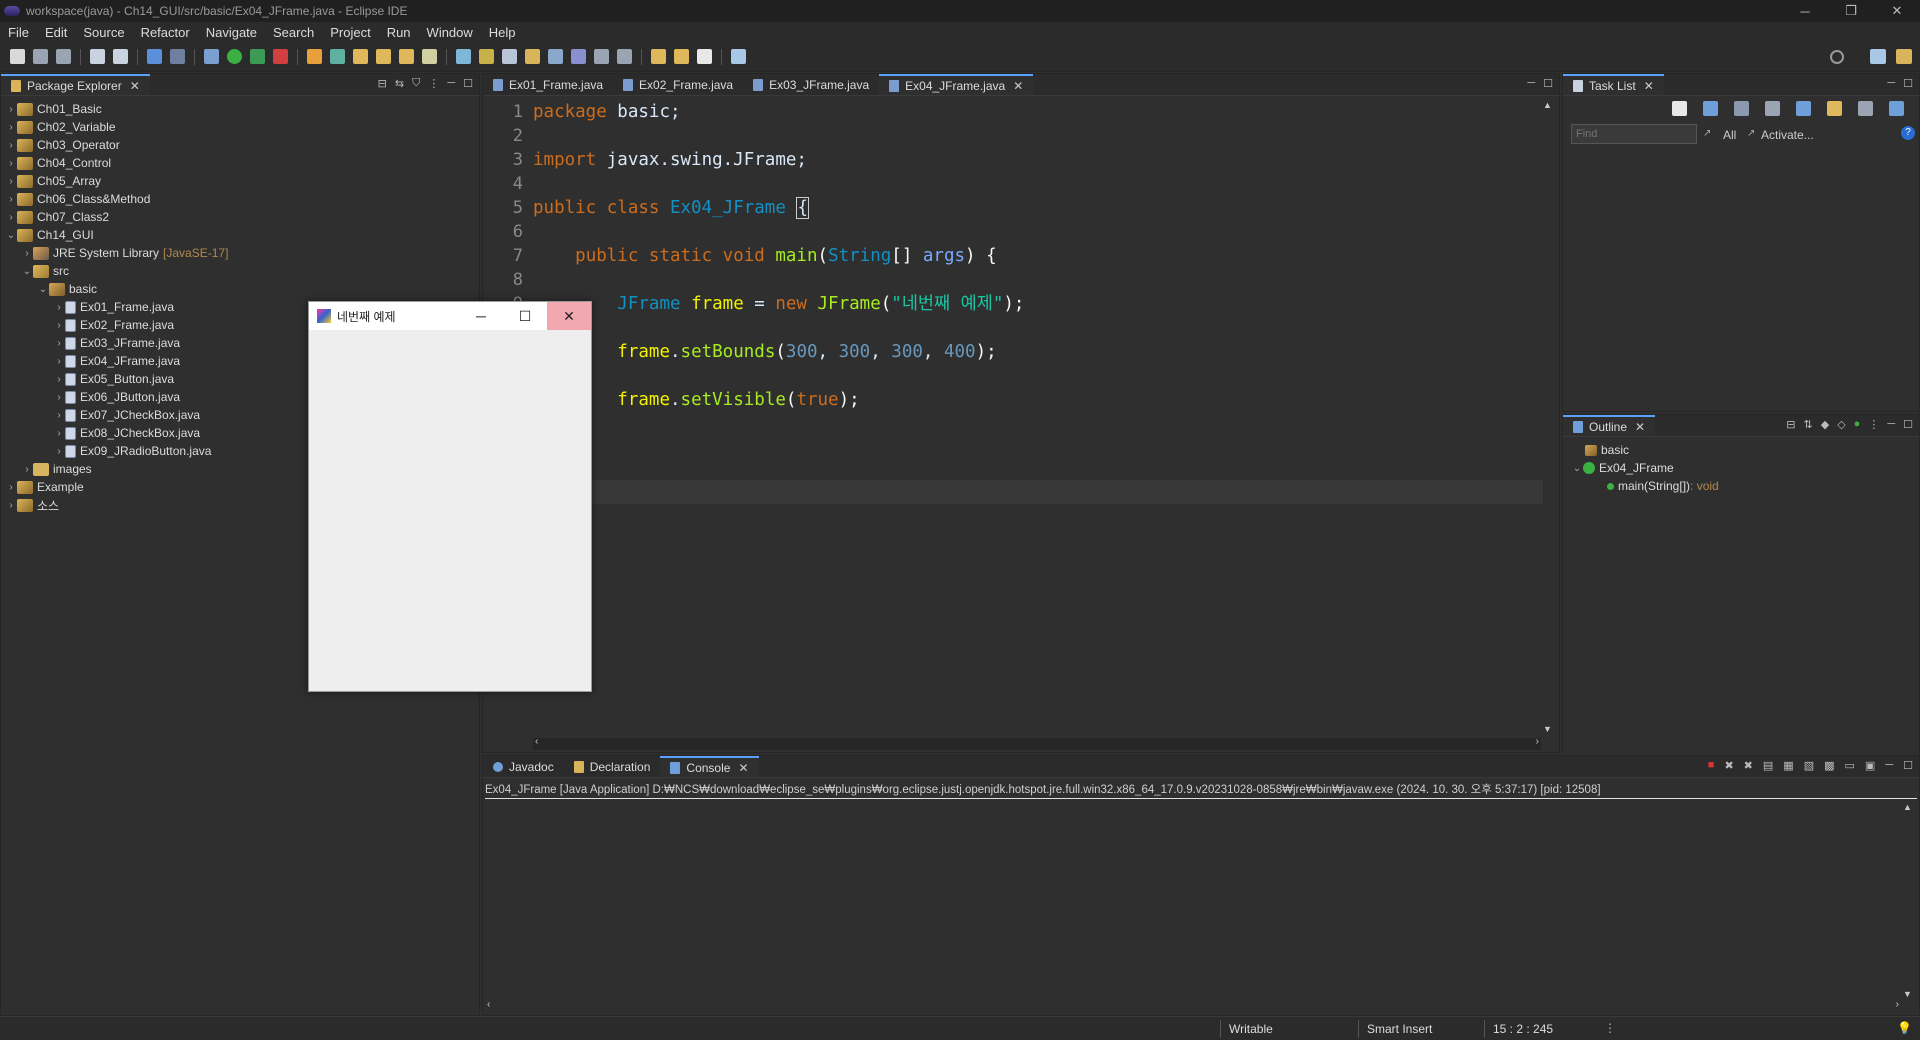 The image size is (1920, 1040). What do you see at coordinates (502, 32) in the screenshot?
I see `menu-help: Help` at bounding box center [502, 32].